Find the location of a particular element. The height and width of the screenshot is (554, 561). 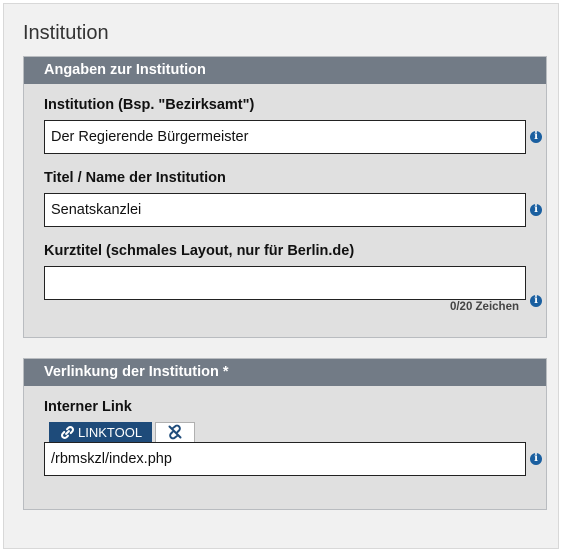

institution-input is located at coordinates (285, 137).